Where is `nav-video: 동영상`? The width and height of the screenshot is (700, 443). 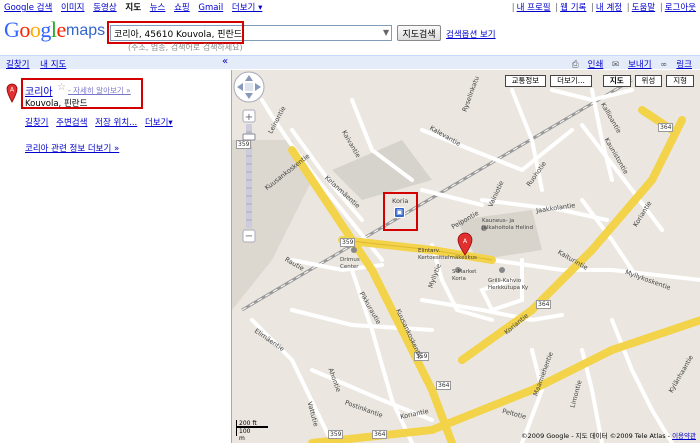
nav-video: 동영상 is located at coordinates (104, 8).